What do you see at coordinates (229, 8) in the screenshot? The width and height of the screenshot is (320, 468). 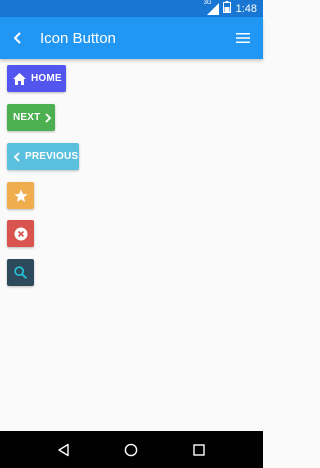 I see `battery-icon` at bounding box center [229, 8].